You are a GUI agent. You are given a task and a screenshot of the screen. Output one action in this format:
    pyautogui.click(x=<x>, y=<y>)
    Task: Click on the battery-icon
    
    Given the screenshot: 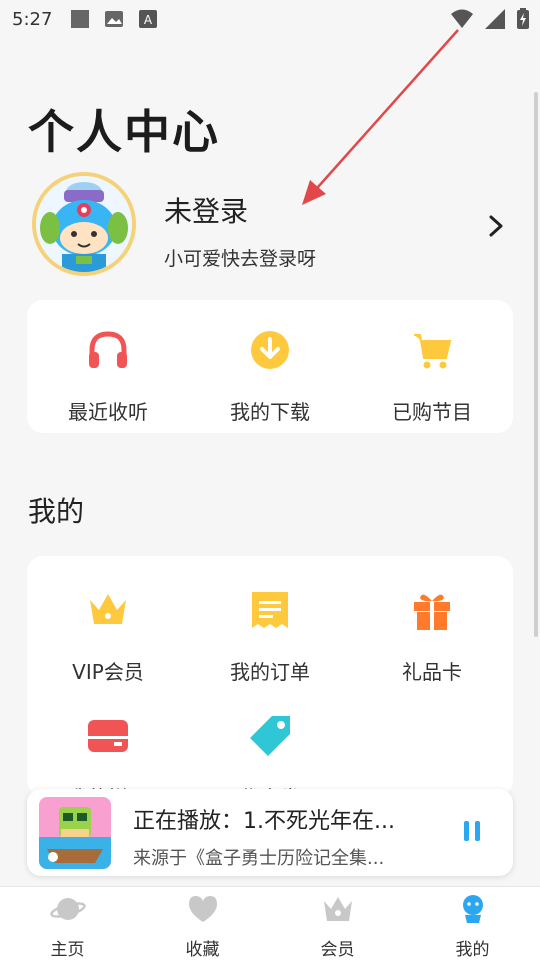 What is the action you would take?
    pyautogui.click(x=523, y=18)
    